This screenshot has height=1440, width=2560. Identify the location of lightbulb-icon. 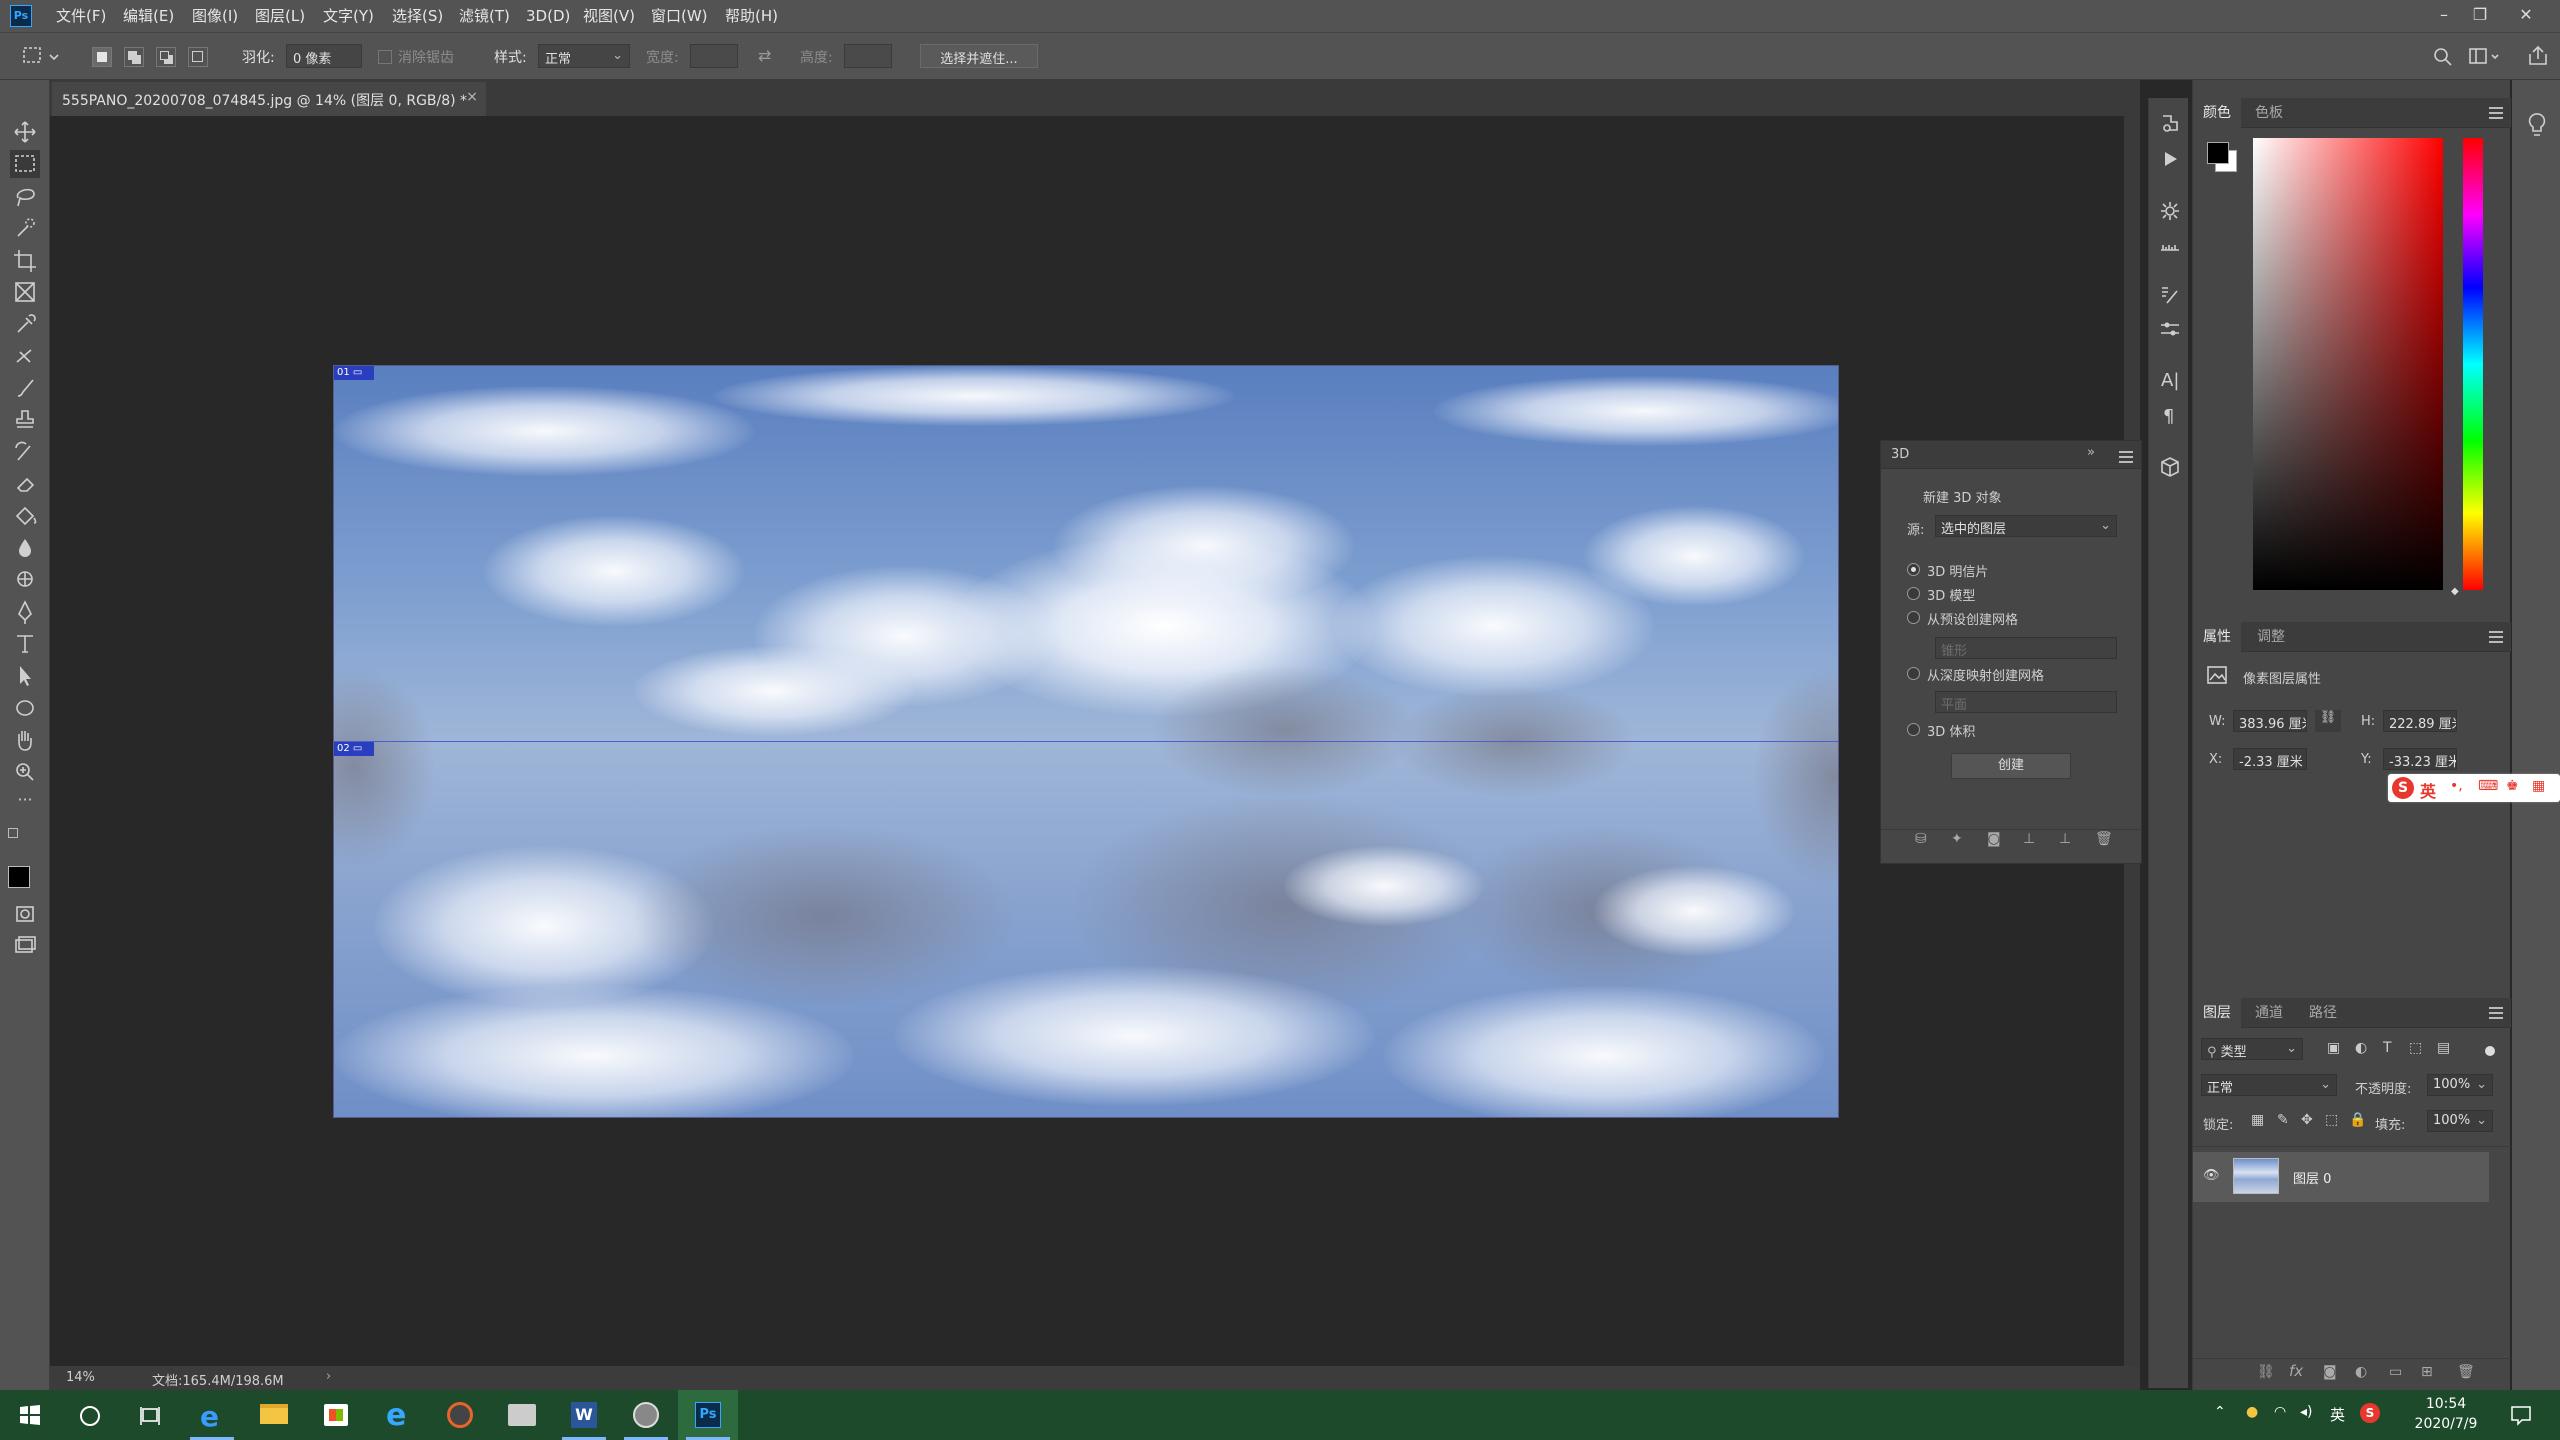
(2537, 125).